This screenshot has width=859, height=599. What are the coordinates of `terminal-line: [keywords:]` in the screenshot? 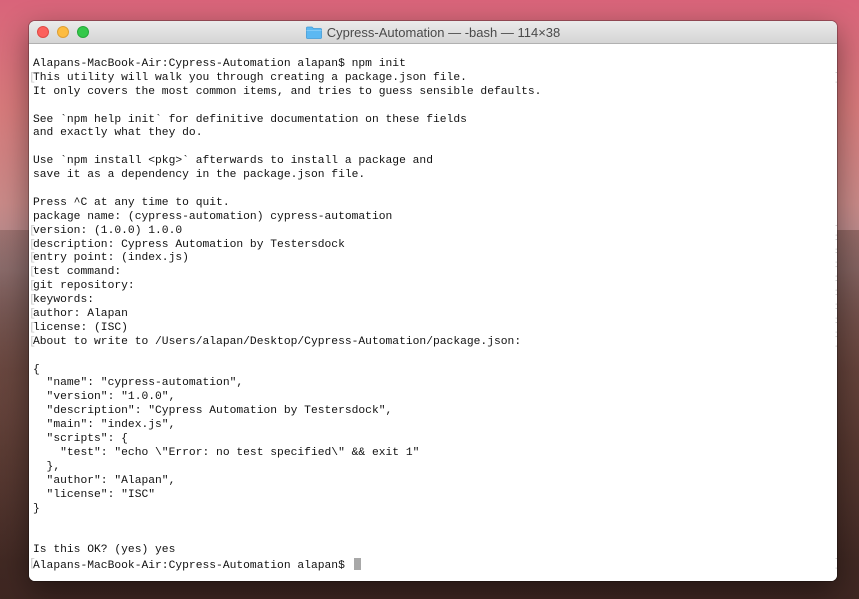 It's located at (433, 301).